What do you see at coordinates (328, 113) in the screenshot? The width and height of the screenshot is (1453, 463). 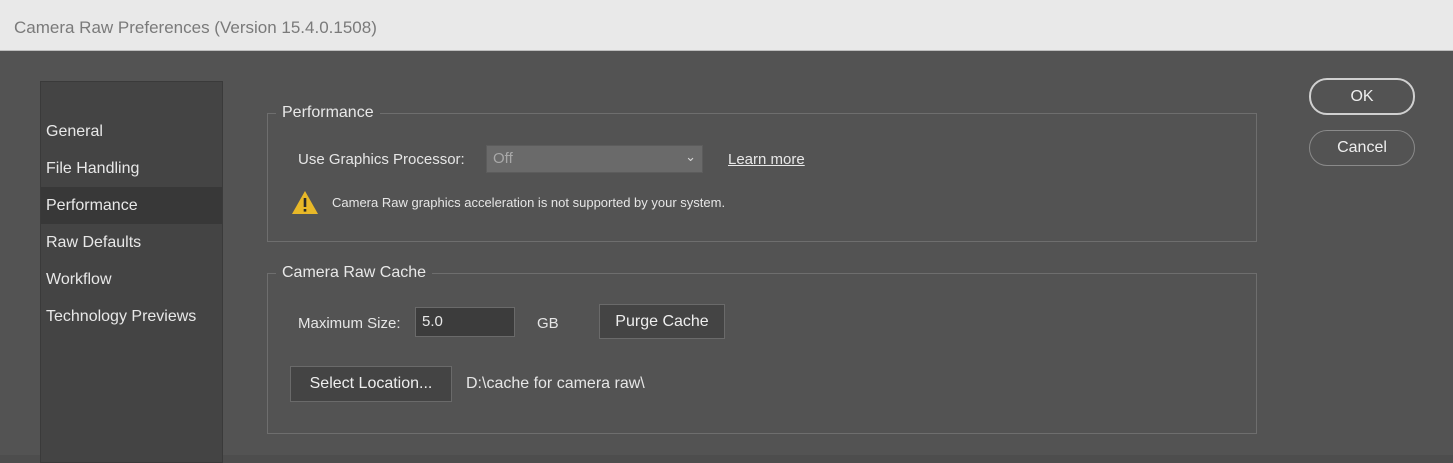 I see `performance-group-title: Performance` at bounding box center [328, 113].